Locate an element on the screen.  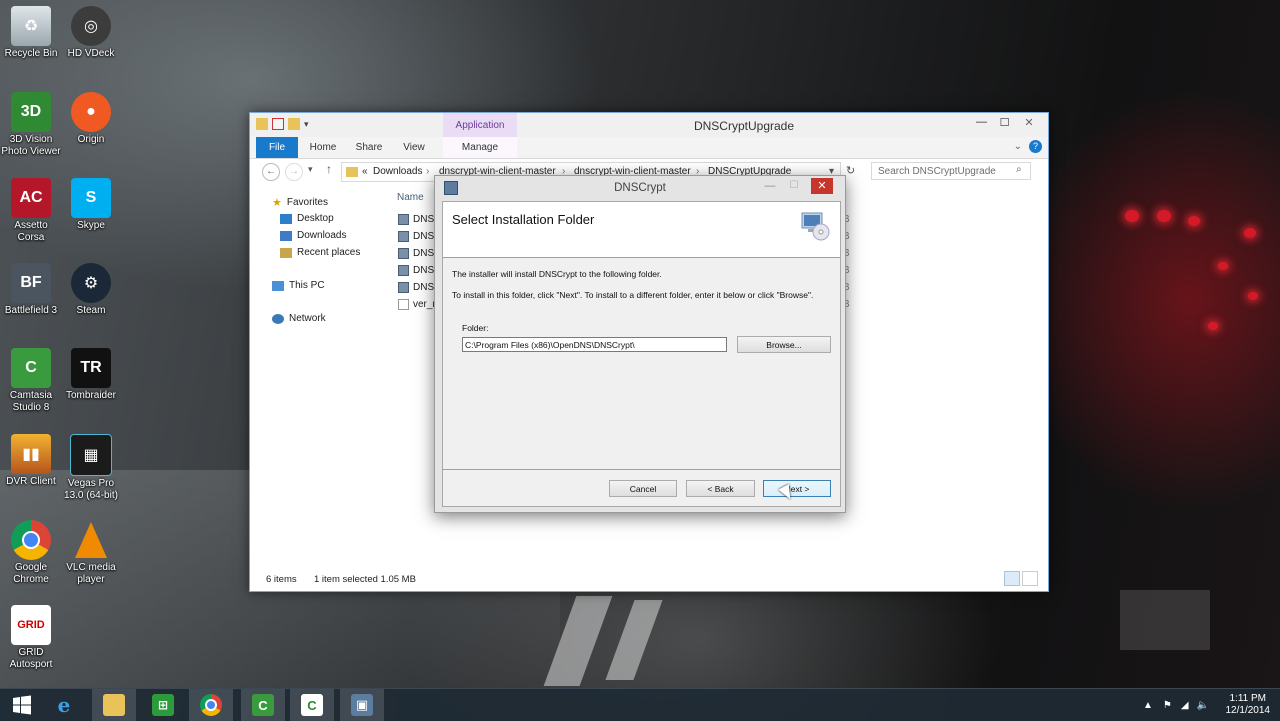
cancel-button: Cancel is located at coordinates (643, 488).